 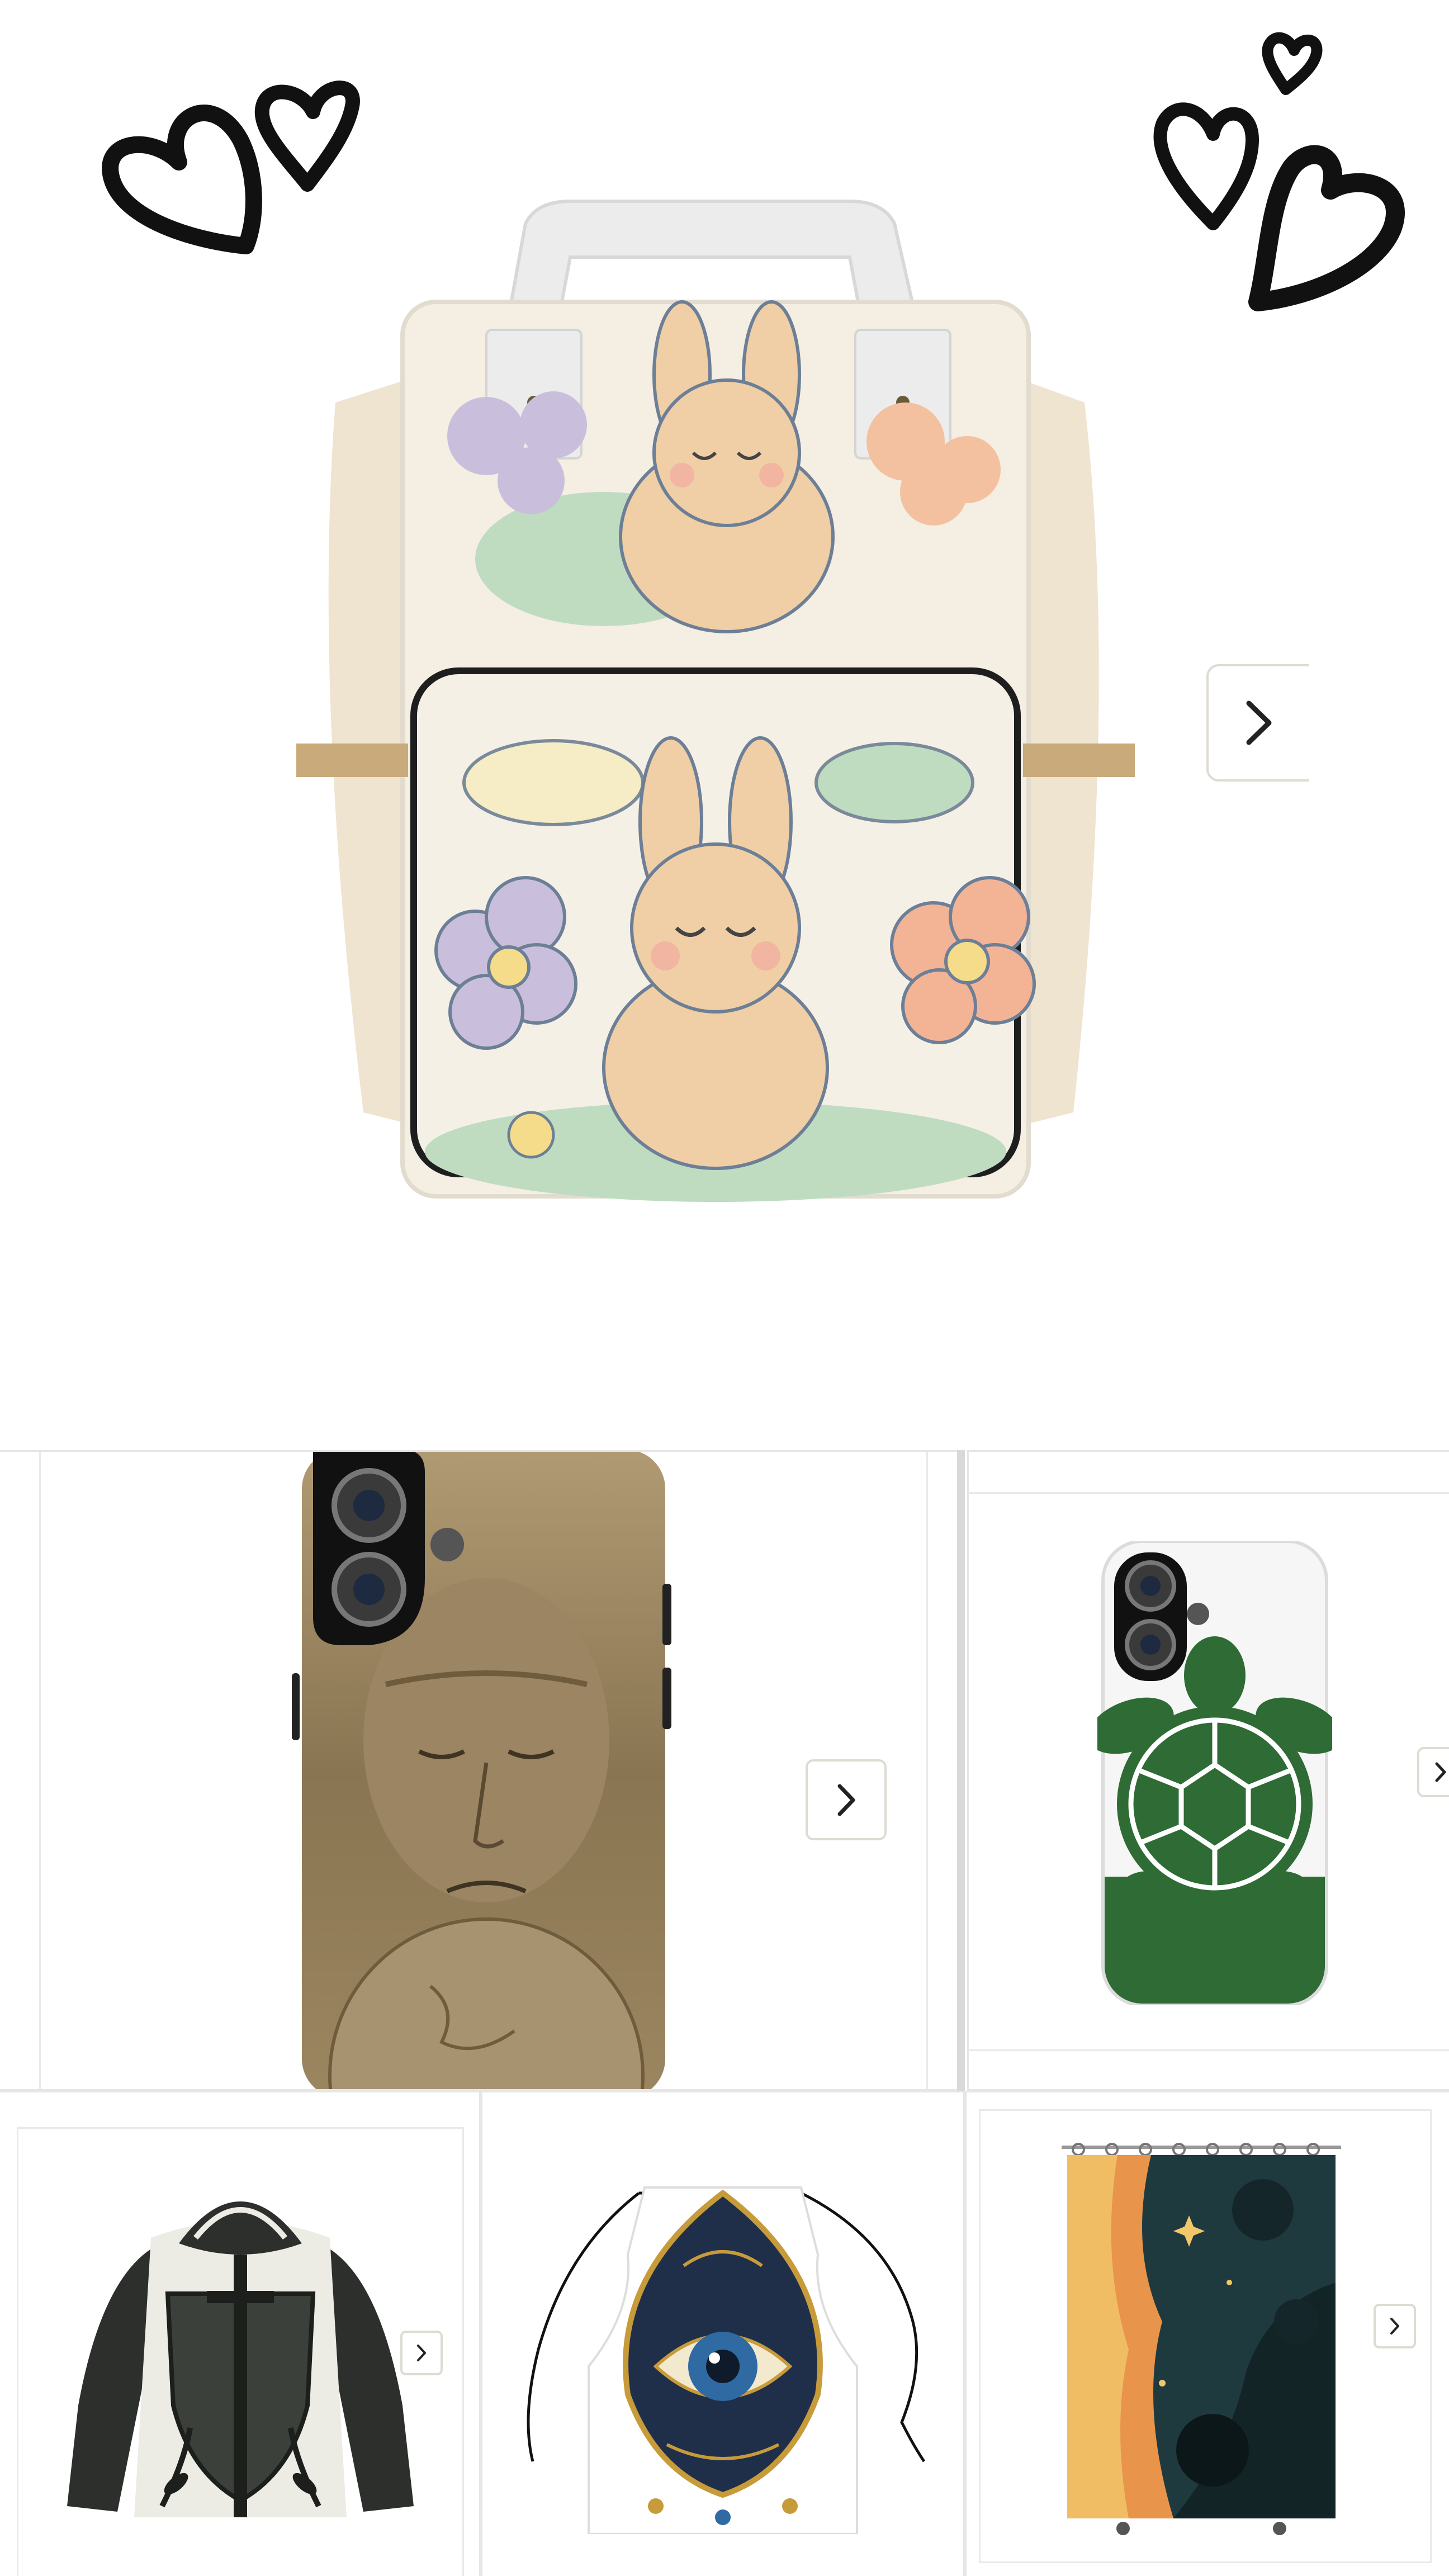 I want to click on evil-eye-apron-image, so click(x=726, y=2360).